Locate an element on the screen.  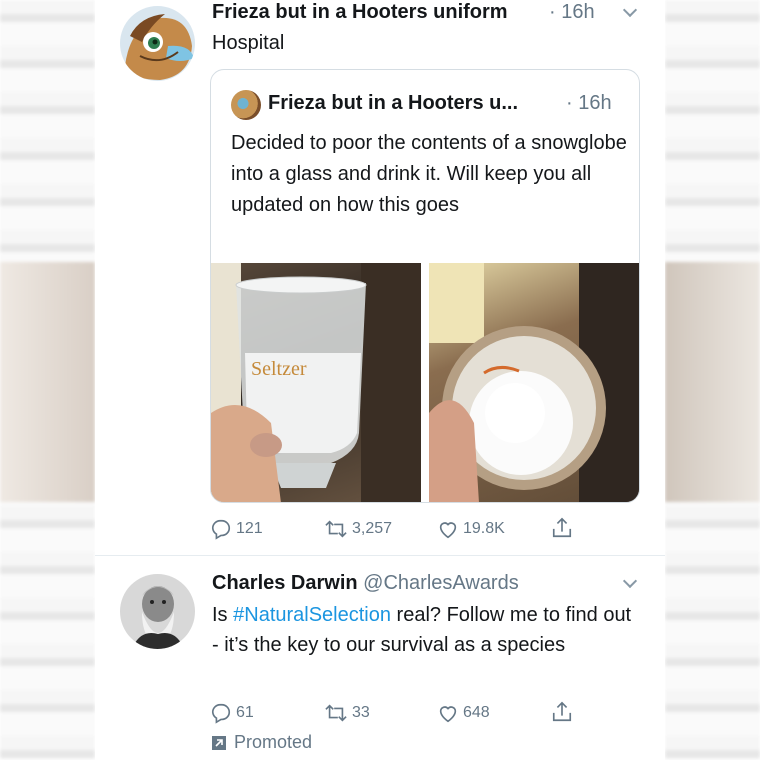
retweet-button: 3,257 is located at coordinates (358, 529).